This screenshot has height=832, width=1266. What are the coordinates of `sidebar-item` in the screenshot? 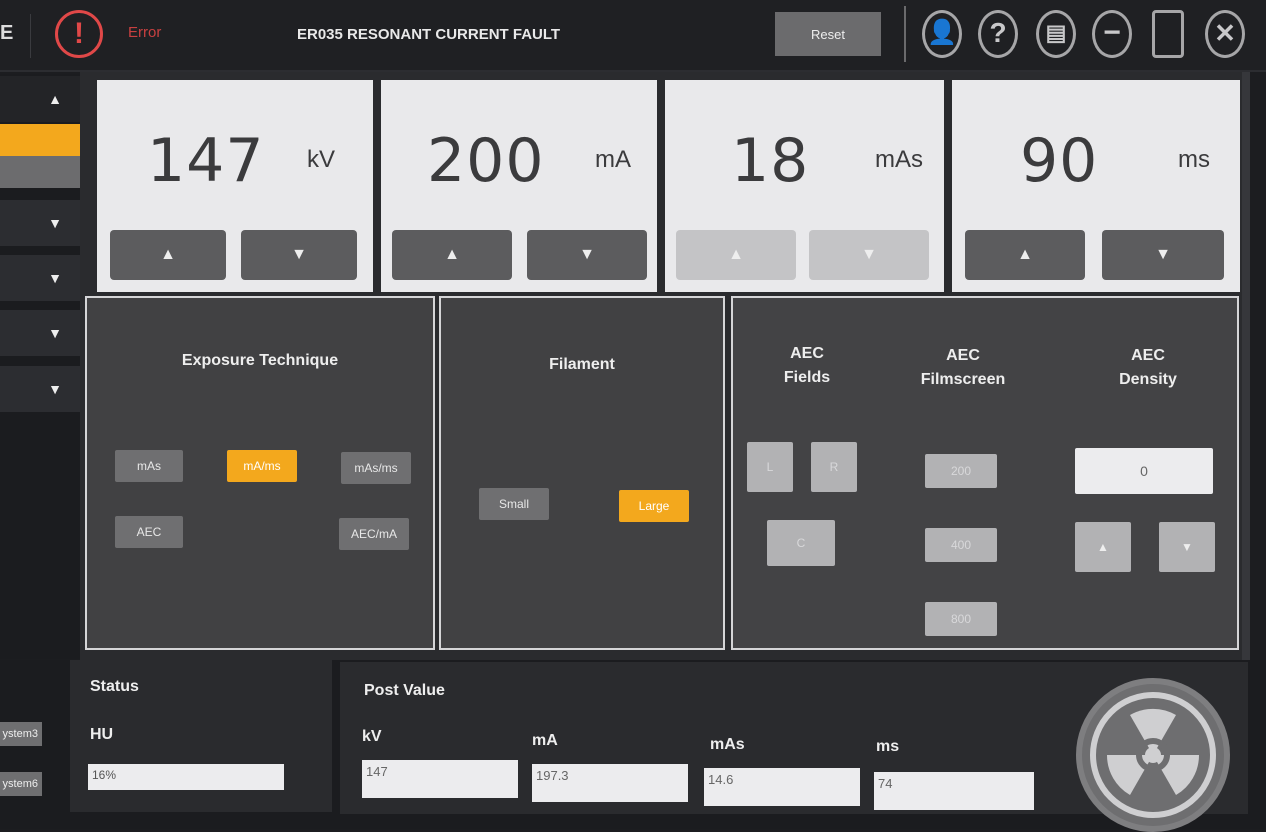 It's located at (41, 172).